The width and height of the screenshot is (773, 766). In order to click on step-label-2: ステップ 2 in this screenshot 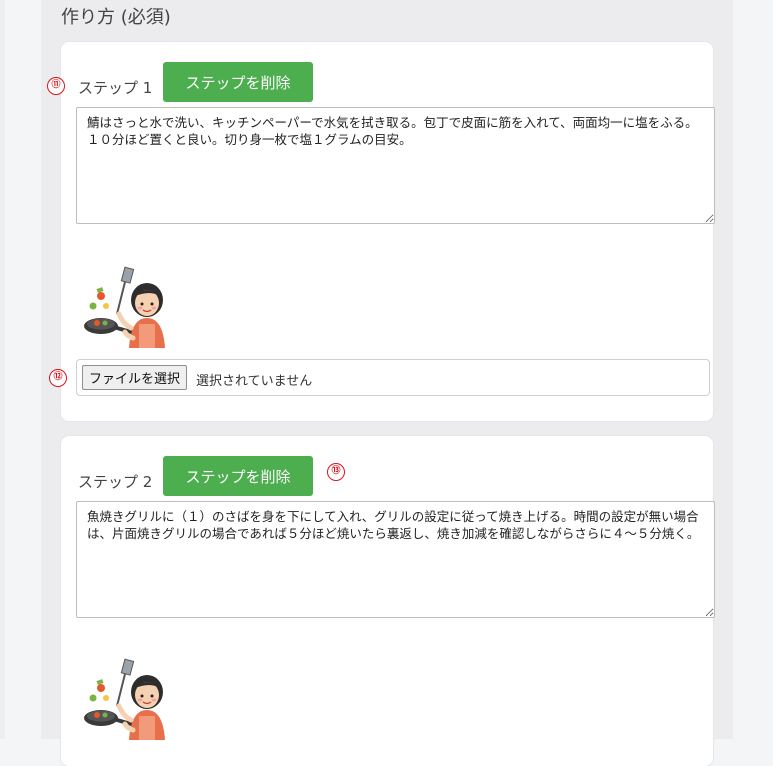, I will do `click(115, 482)`.